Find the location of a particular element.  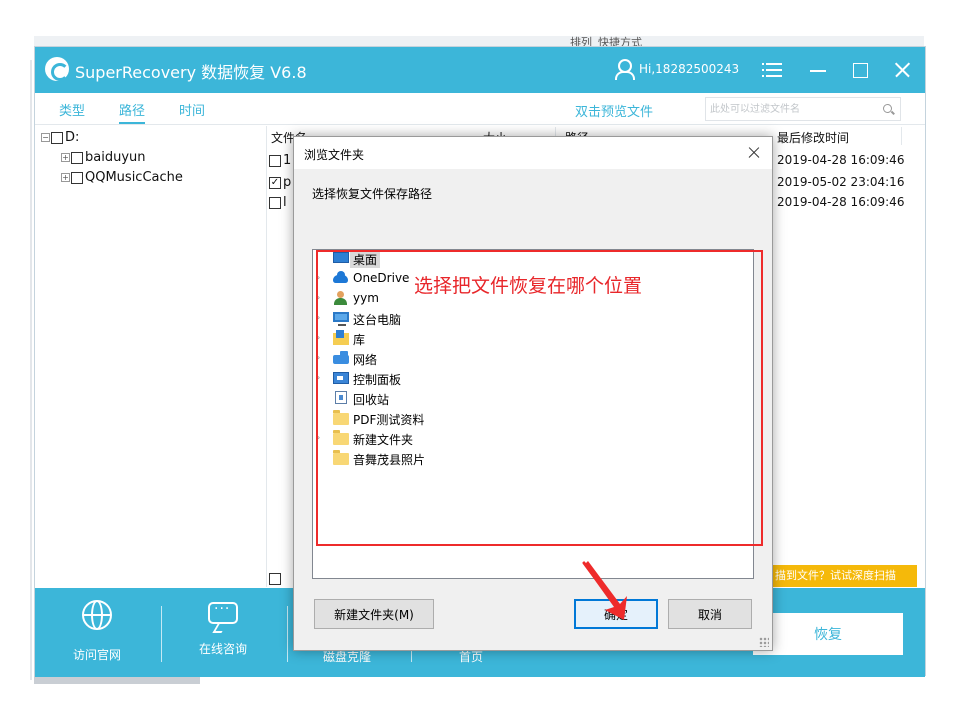

app-title: SuperRecovery 数据恢复 V6.8 is located at coordinates (191, 72).